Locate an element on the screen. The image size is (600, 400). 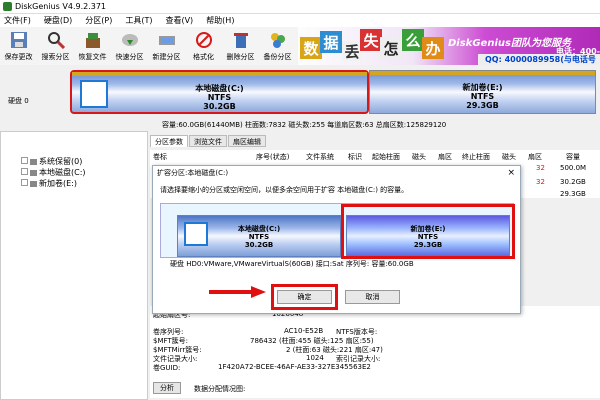
banner-qq: QQ: 4000089958(与电话号 is located at coordinates (539, 59).